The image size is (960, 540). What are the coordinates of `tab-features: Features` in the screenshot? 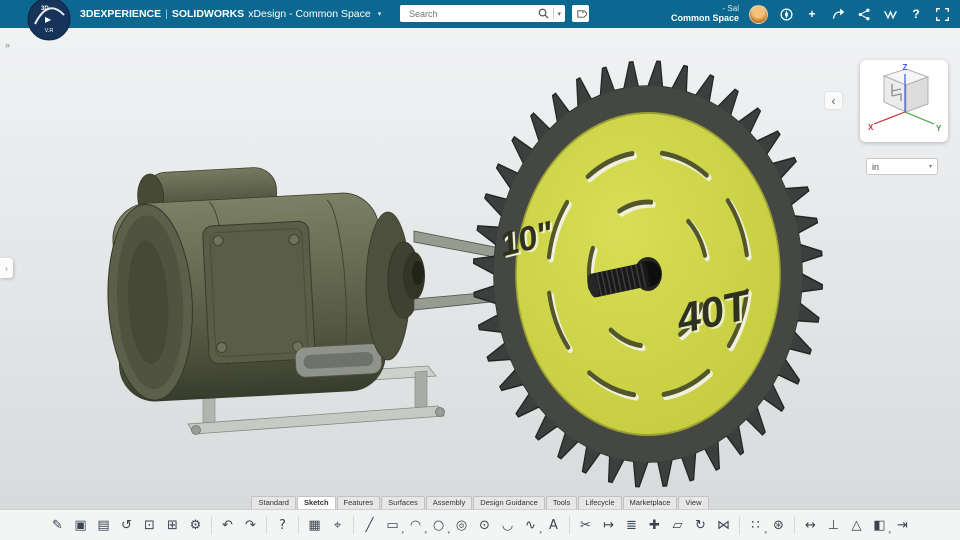 It's located at (358, 503).